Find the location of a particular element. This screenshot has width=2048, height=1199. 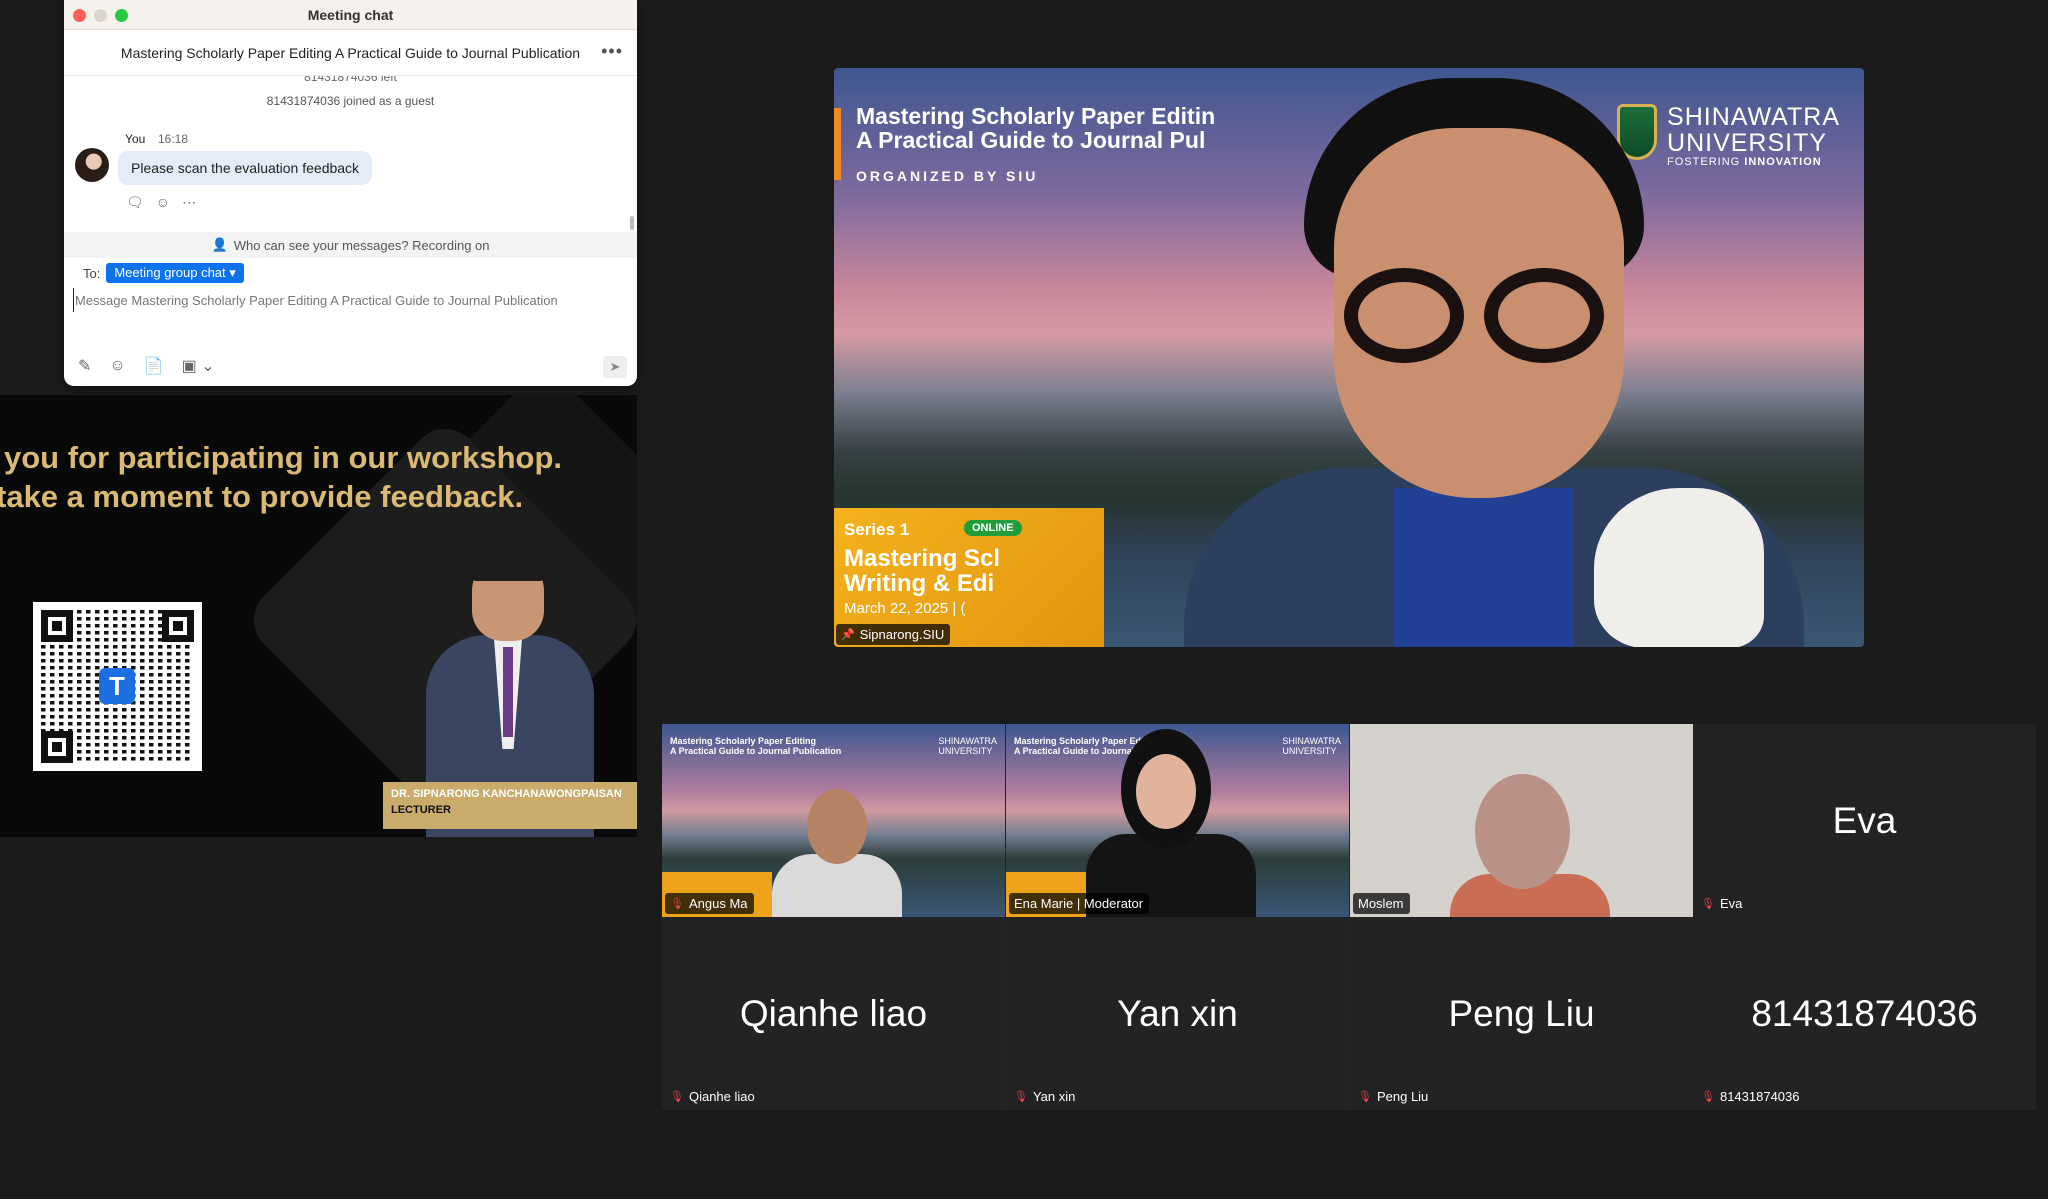

participant-tile: Peng Liu 🎙 Peng Liu is located at coordinates (1521, 1013).